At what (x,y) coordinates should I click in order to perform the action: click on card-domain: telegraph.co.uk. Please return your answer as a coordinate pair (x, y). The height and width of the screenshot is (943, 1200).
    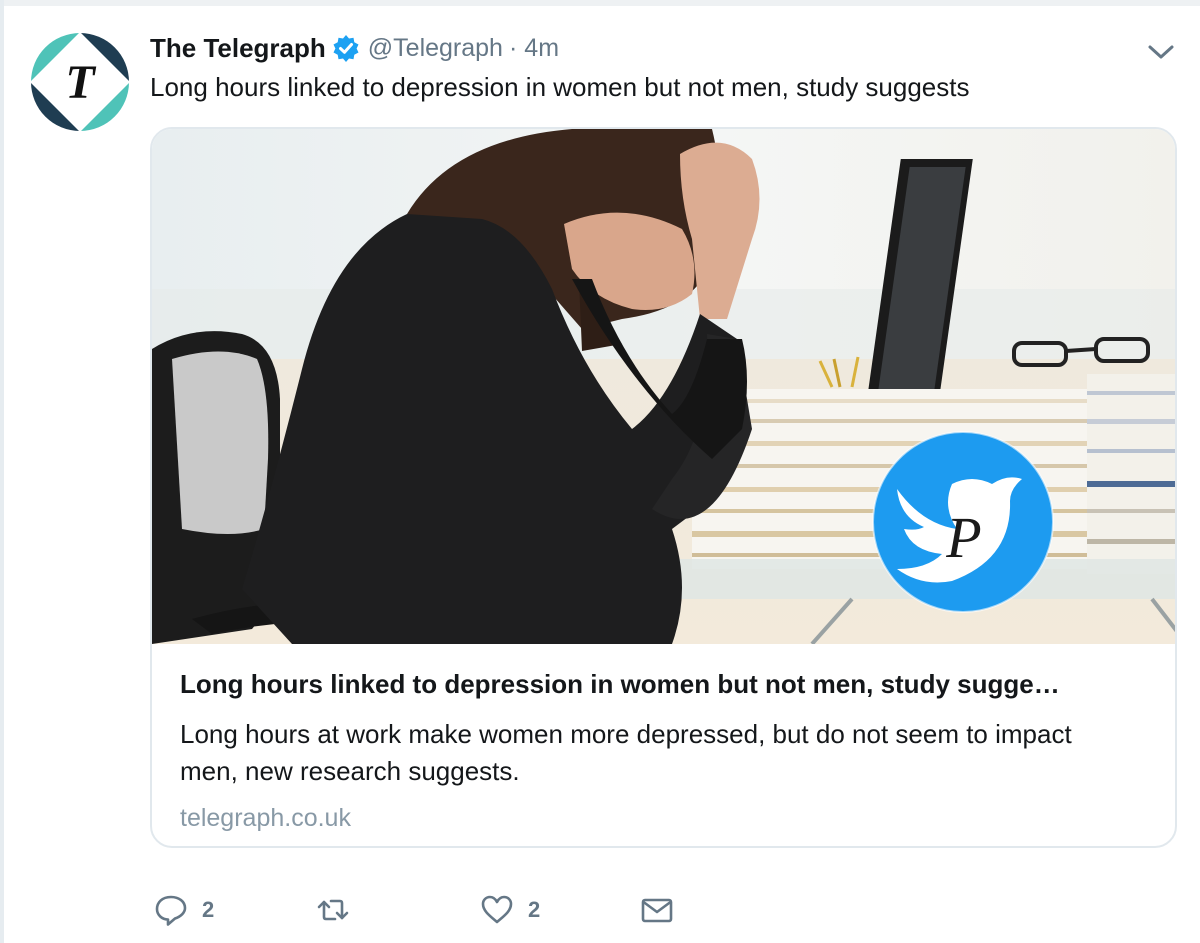
    Looking at the image, I should click on (667, 818).